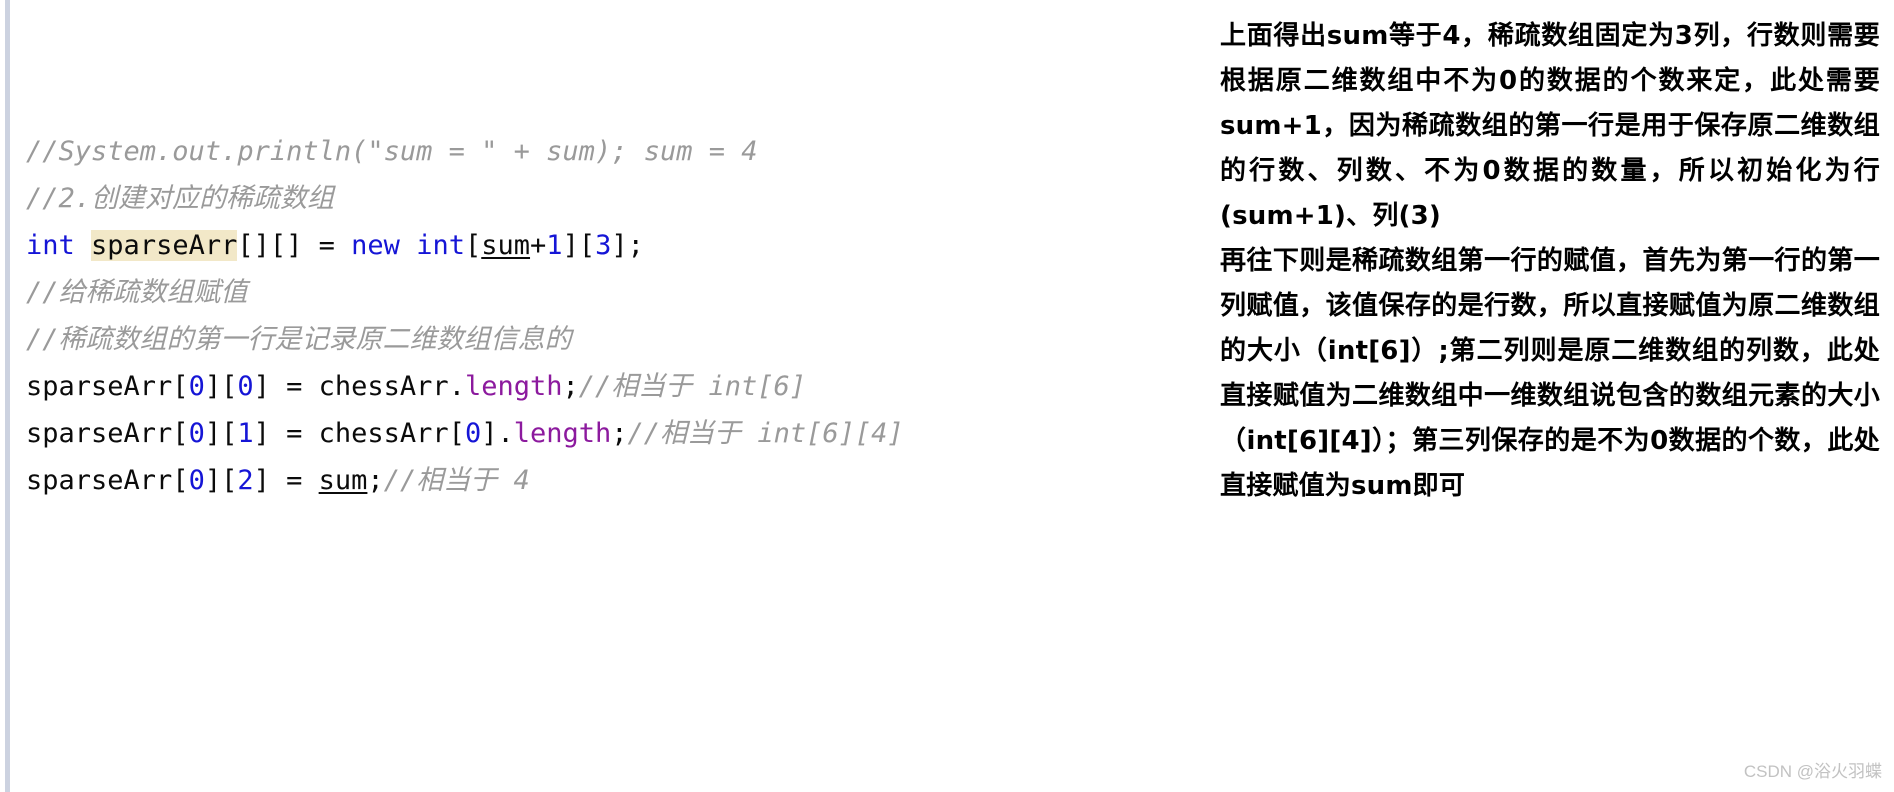 Image resolution: width=1894 pixels, height=792 pixels. I want to click on code-token: [, so click(473, 245).